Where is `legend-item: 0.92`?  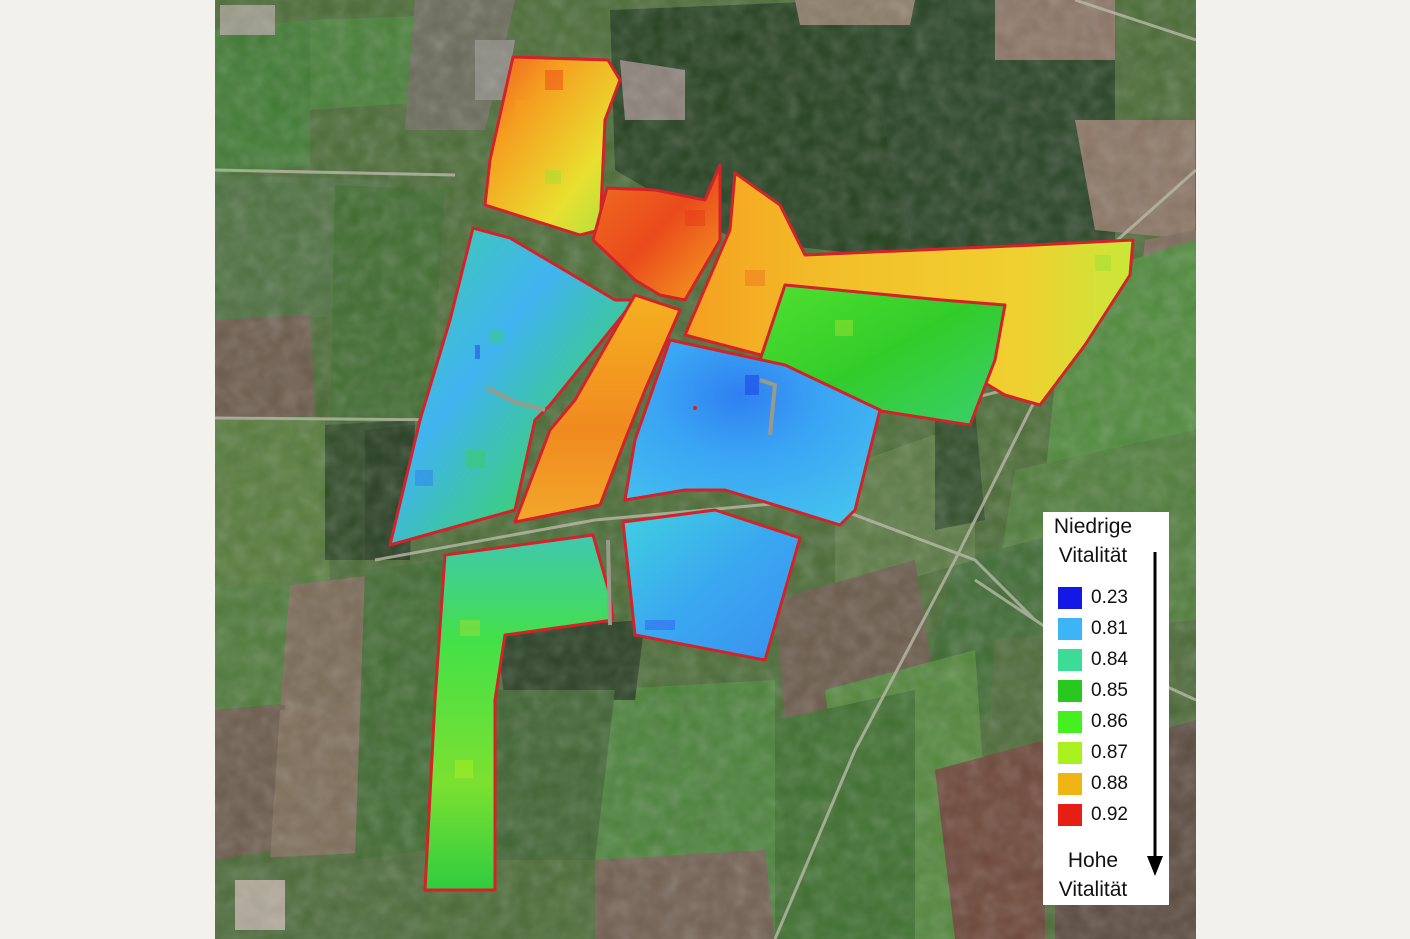 legend-item: 0.92 is located at coordinates (1098, 815).